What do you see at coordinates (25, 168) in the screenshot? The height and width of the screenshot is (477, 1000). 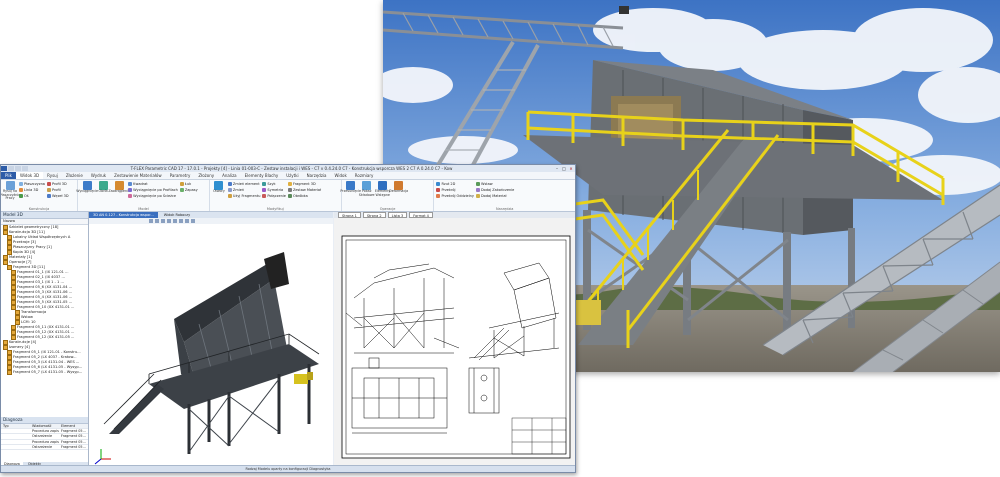 I see `redo-icon` at bounding box center [25, 168].